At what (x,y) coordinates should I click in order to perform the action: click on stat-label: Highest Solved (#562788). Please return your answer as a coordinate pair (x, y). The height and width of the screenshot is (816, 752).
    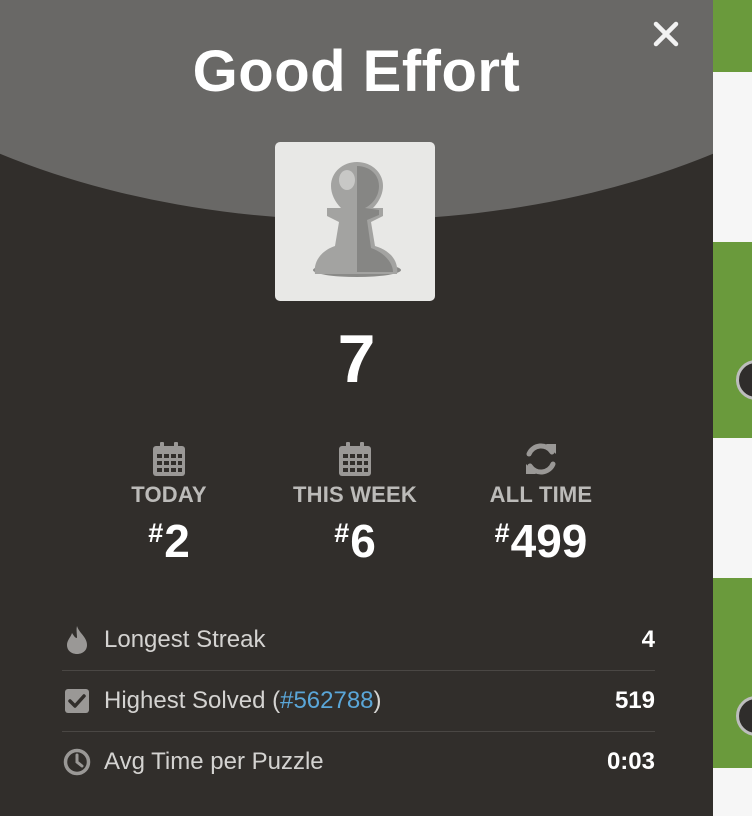
    Looking at the image, I should click on (359, 701).